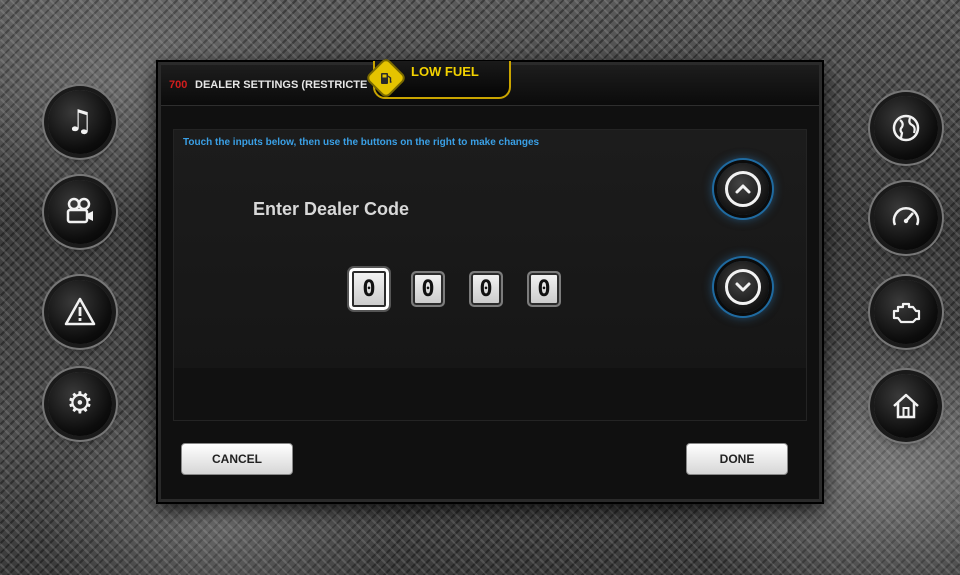  What do you see at coordinates (486, 289) in the screenshot?
I see `code-digit-3: 0` at bounding box center [486, 289].